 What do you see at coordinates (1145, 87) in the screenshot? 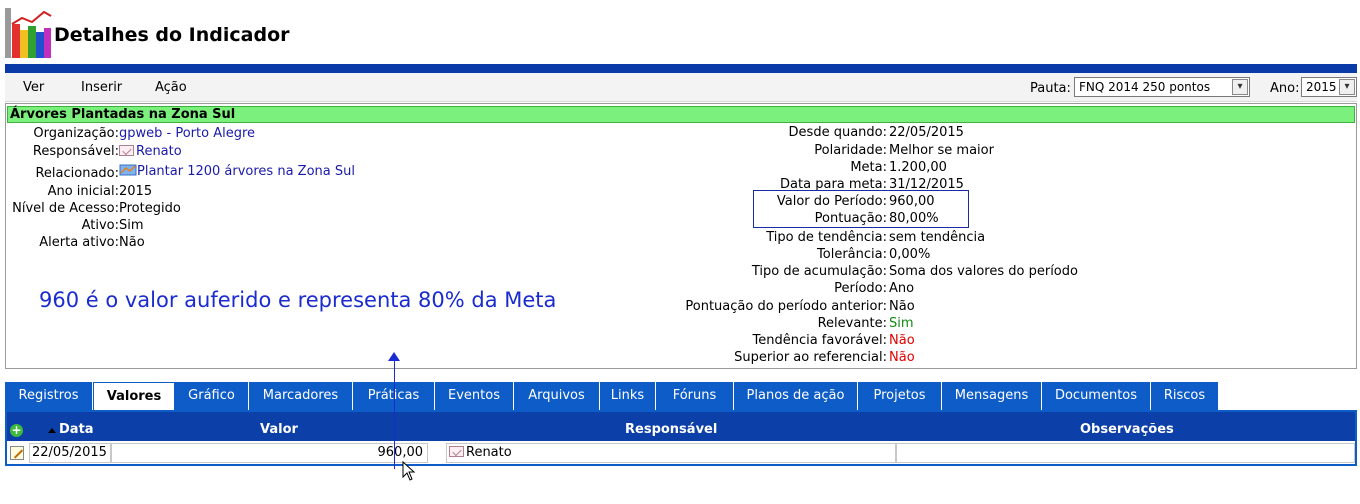
I see `pauta-select-value: FNQ 2014 250 pontos` at bounding box center [1145, 87].